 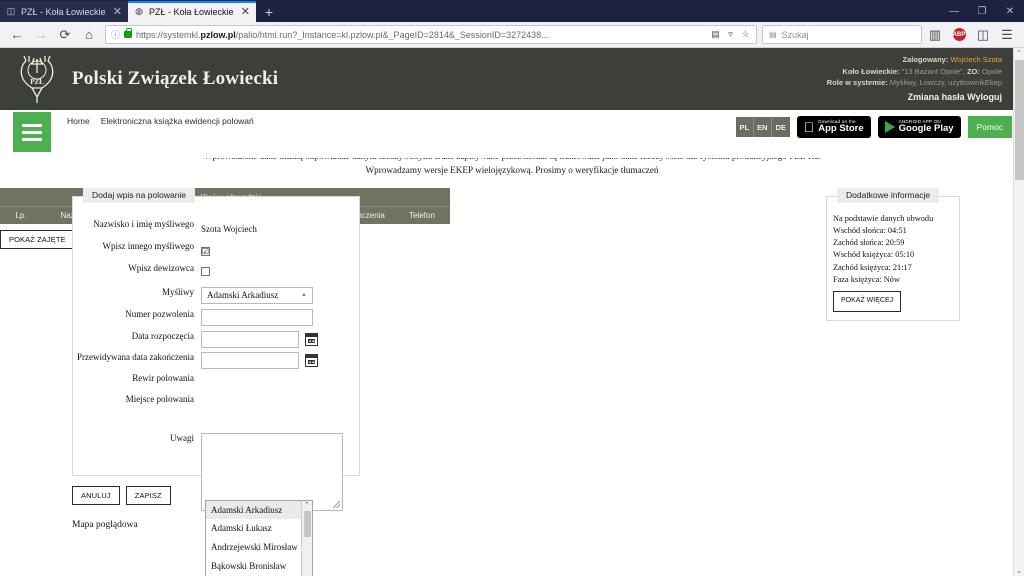 I want to click on pocket-icon: ▿, so click(x=730, y=35).